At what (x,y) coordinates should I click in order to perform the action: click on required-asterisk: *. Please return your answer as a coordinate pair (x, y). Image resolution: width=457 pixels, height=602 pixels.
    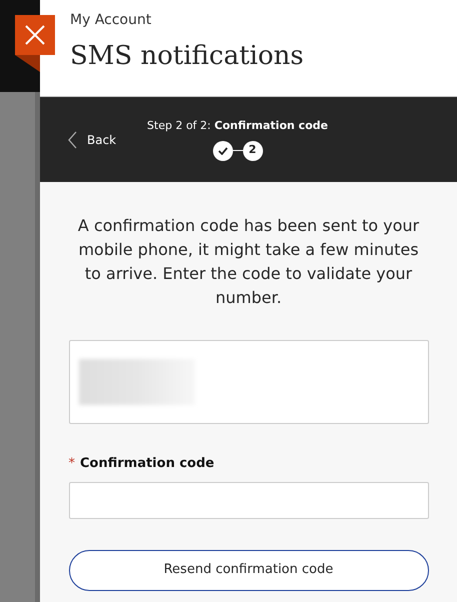
    Looking at the image, I should click on (71, 464).